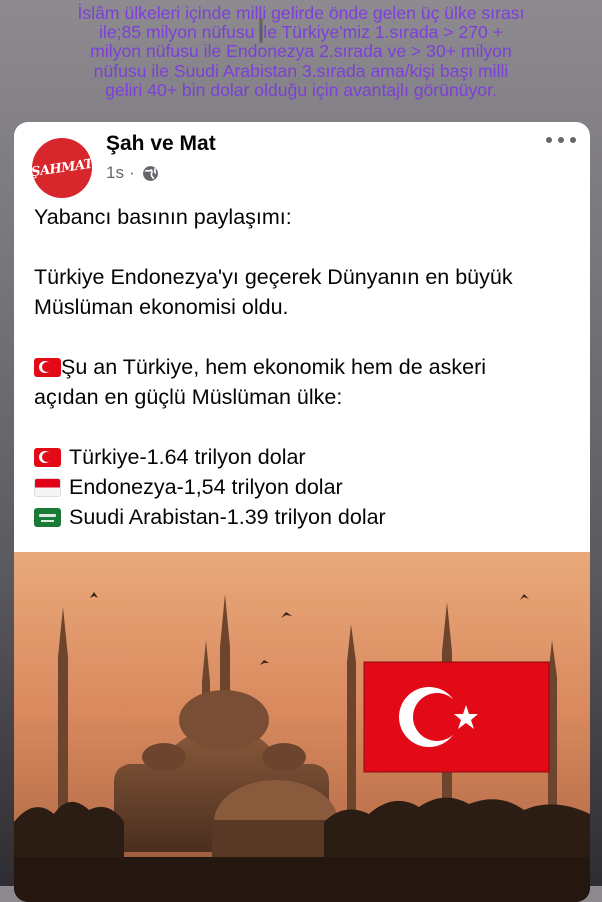  What do you see at coordinates (161, 144) in the screenshot?
I see `page-name-link: Şah ve Mat` at bounding box center [161, 144].